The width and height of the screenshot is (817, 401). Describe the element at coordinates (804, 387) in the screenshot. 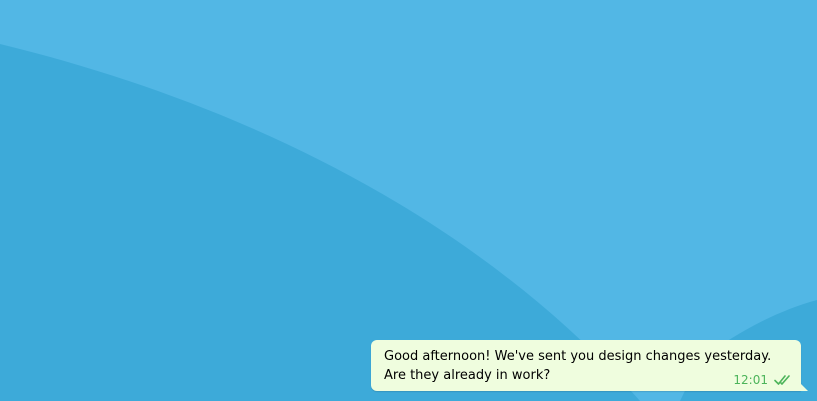

I see `bubble-tail` at that location.